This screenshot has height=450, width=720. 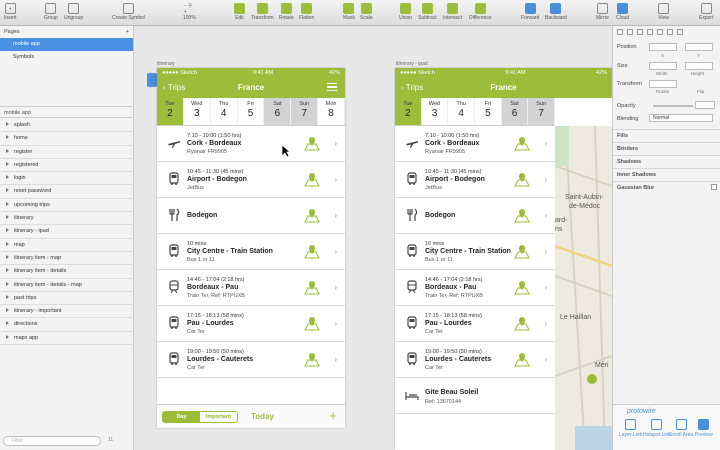 I want to click on page-item-symbols: Symbols, so click(x=66, y=57).